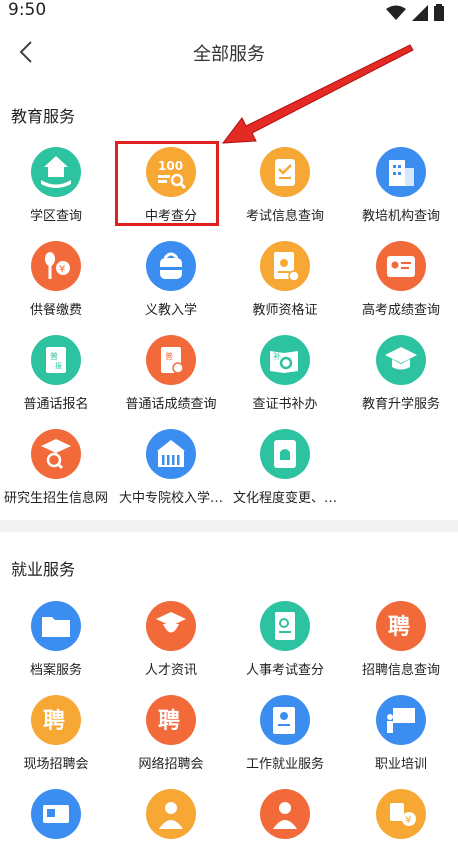 The width and height of the screenshot is (458, 847). I want to click on pointer-arrow, so click(317, 94).